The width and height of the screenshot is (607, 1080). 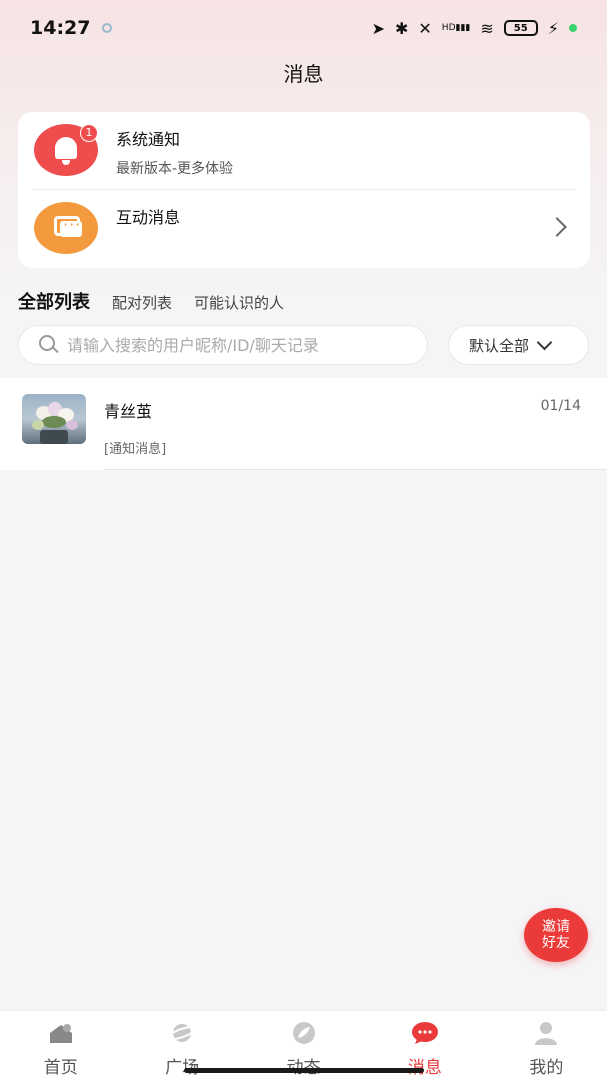 What do you see at coordinates (304, 151) in the screenshot?
I see `system-notice-row: 1 系统通知 最新版本-更多体验` at bounding box center [304, 151].